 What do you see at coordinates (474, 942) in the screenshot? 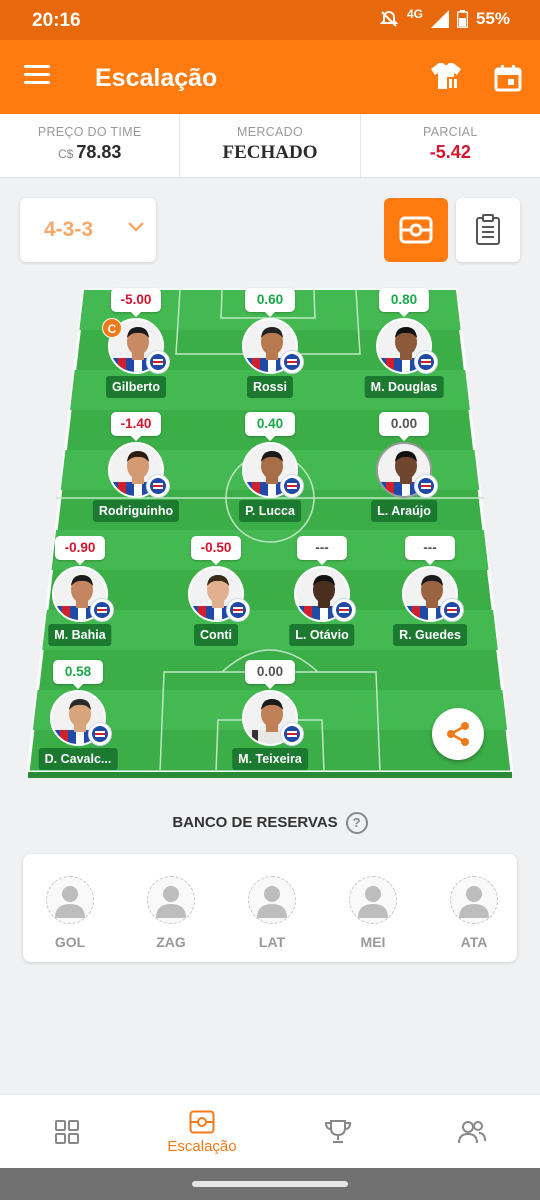
I see `bench-slot-label: ATA` at bounding box center [474, 942].